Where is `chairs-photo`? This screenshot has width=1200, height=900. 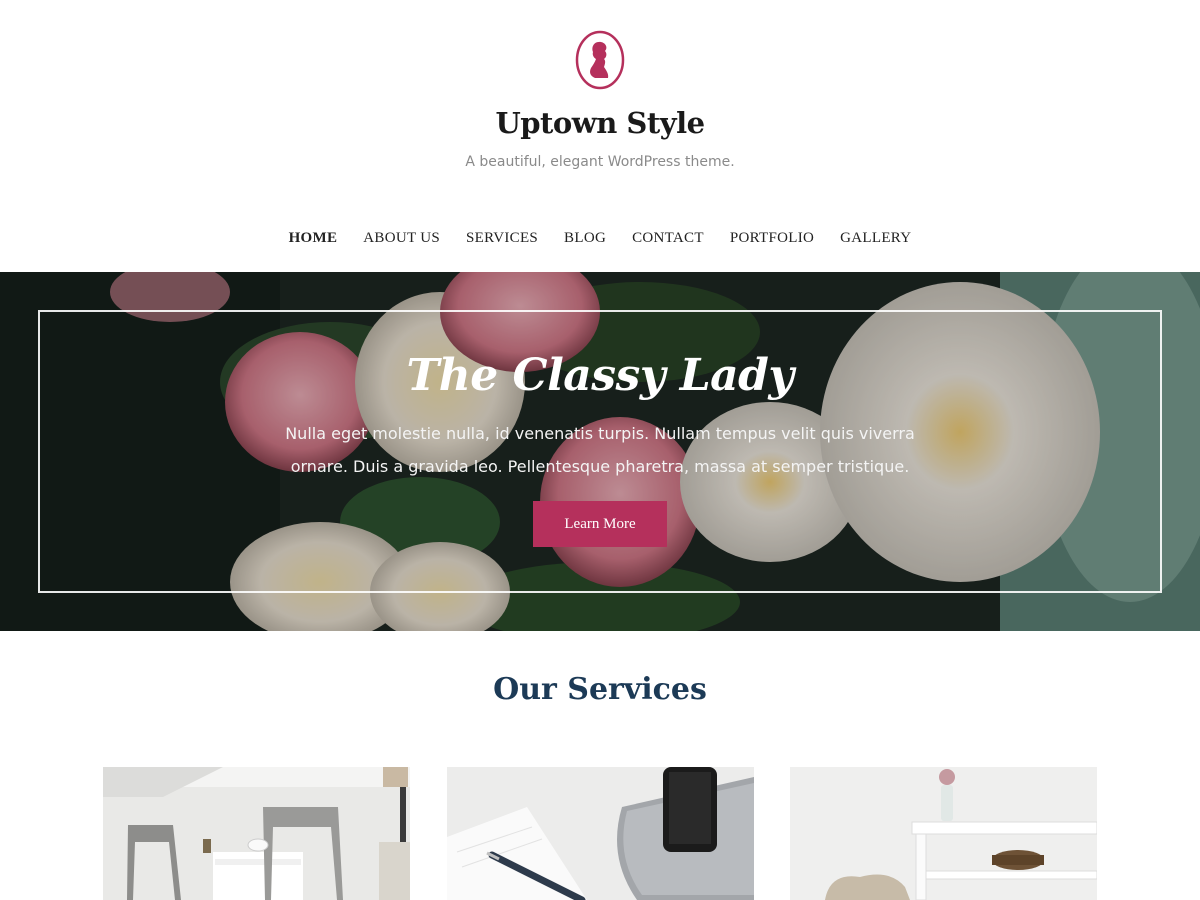 chairs-photo is located at coordinates (256, 833).